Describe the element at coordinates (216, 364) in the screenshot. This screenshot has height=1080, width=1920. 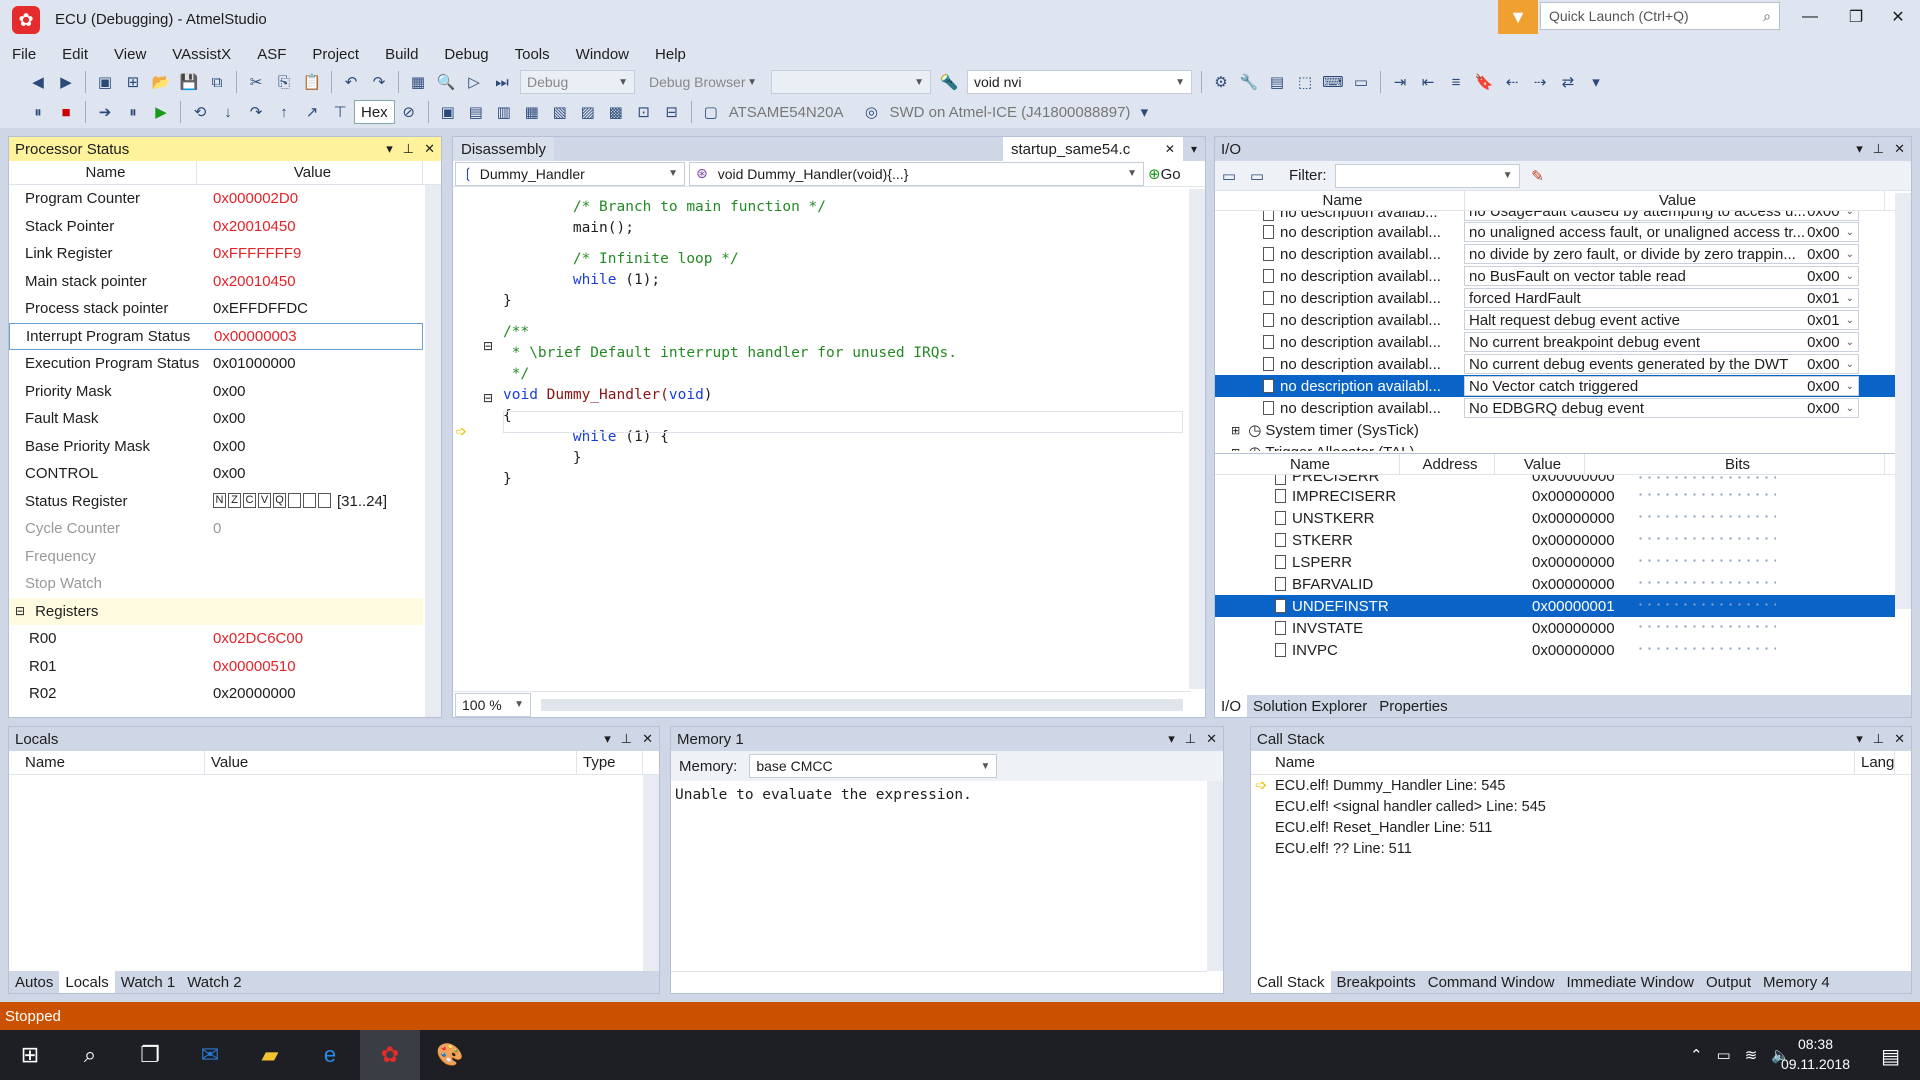
I see `processor-status-row: Execution Program Status 0x01000000` at that location.